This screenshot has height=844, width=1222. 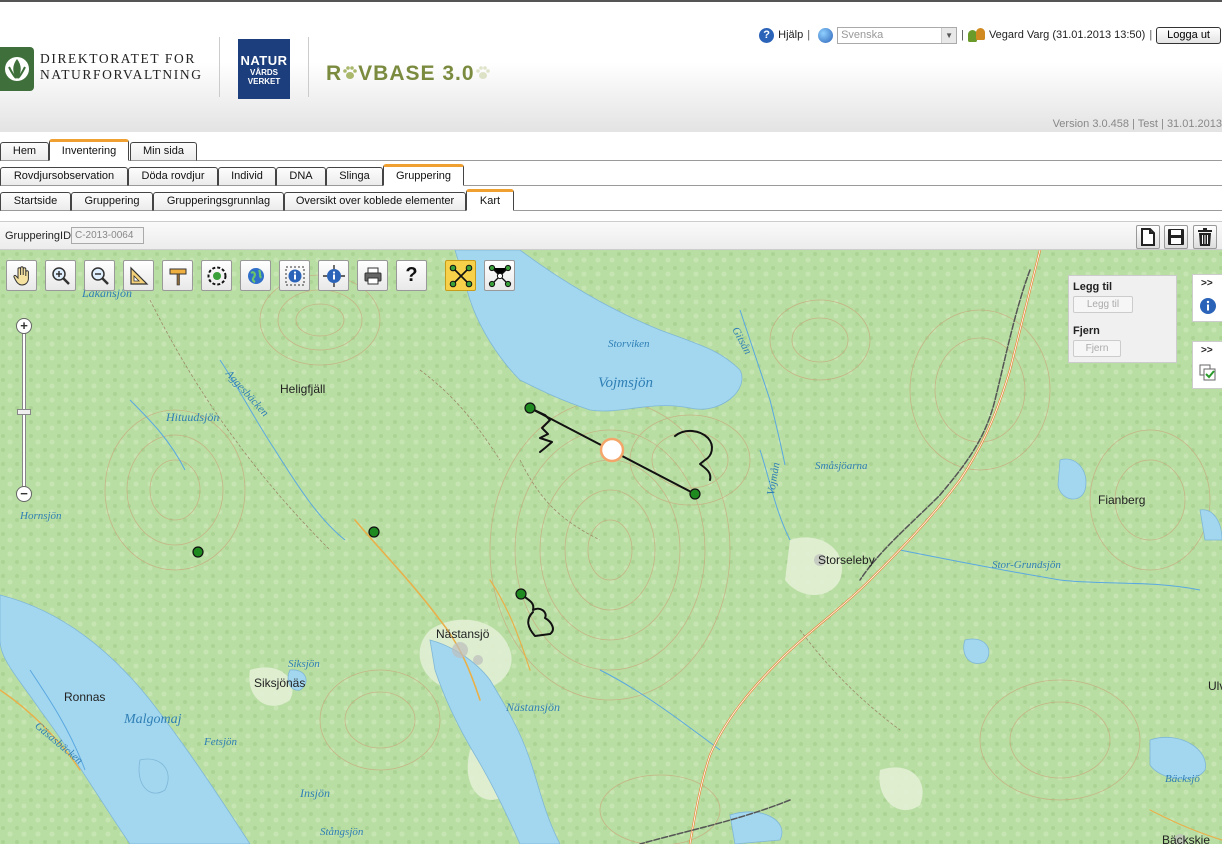 I want to click on remove-heading: Fjern, so click(x=1086, y=331).